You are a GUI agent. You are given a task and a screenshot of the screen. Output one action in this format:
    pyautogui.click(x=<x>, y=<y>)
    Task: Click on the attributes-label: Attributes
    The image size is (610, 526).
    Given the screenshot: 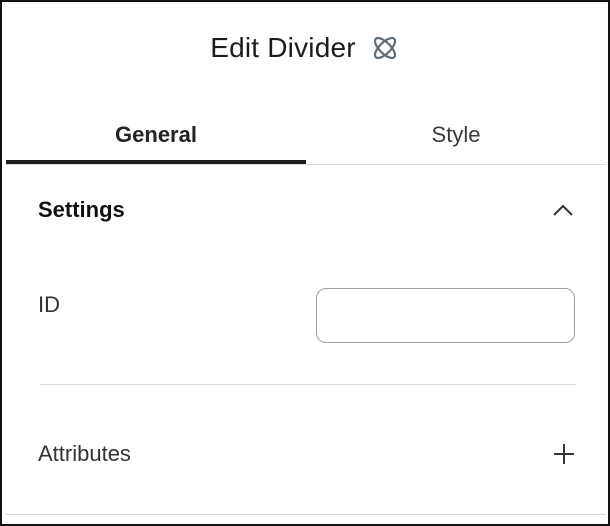 What is the action you would take?
    pyautogui.click(x=84, y=453)
    